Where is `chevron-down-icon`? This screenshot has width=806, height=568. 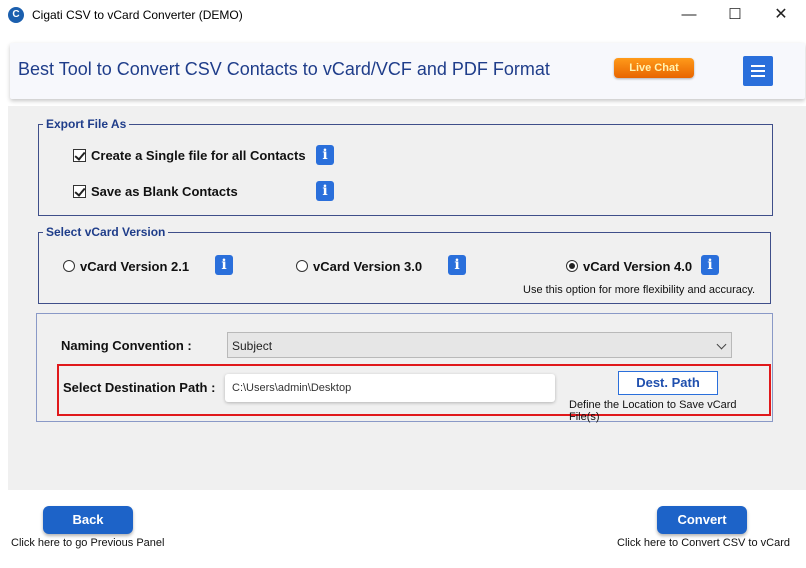 chevron-down-icon is located at coordinates (721, 344).